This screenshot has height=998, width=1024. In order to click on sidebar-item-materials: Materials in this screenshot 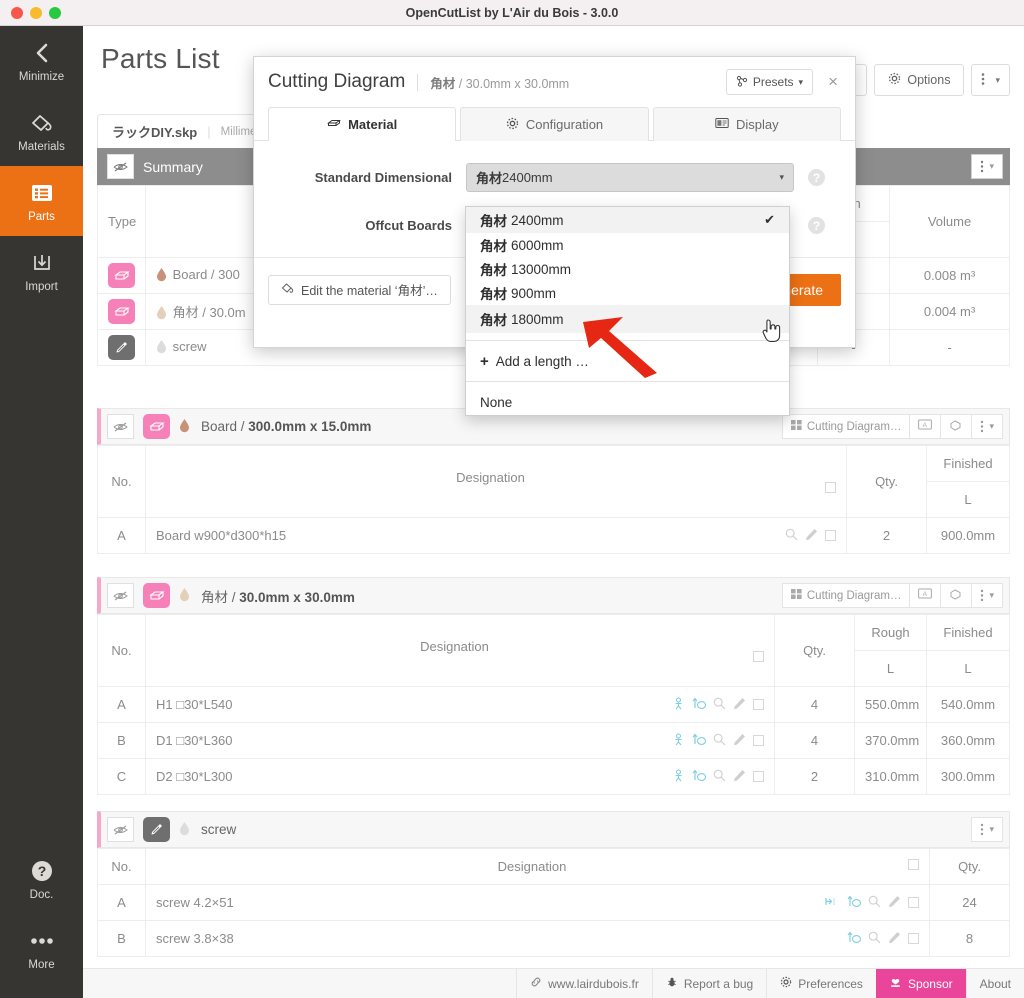, I will do `click(41, 131)`.